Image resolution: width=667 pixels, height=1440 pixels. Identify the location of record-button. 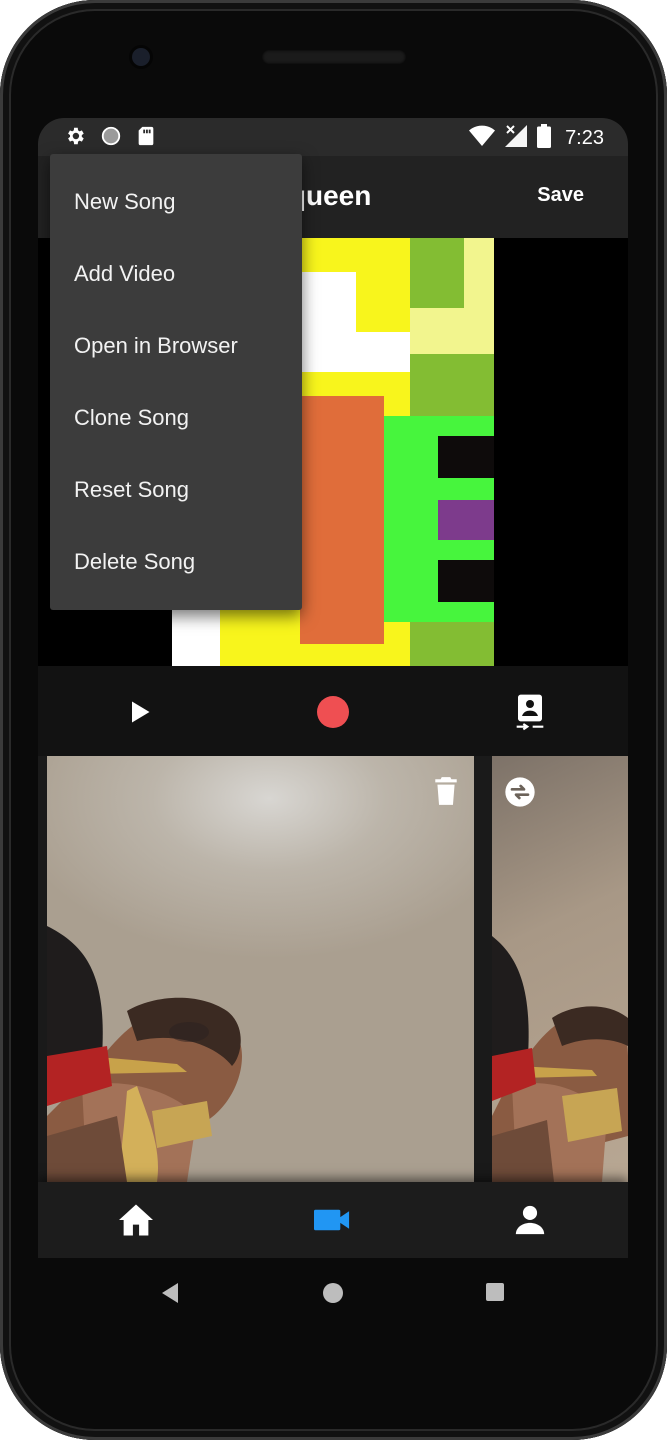
(333, 712).